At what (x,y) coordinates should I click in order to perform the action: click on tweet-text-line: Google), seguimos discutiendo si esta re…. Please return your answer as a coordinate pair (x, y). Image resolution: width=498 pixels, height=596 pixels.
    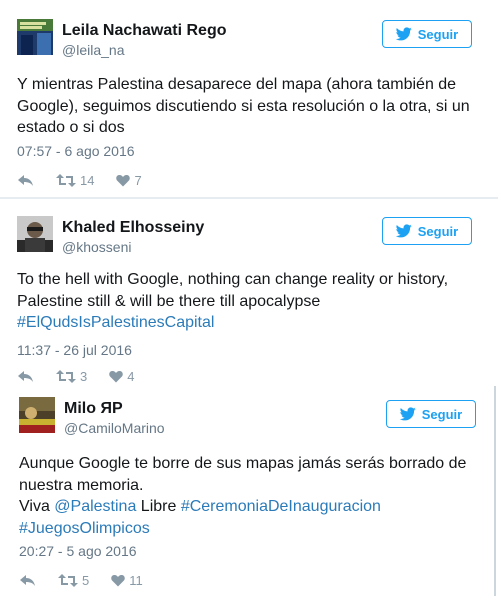
    Looking at the image, I should click on (243, 106).